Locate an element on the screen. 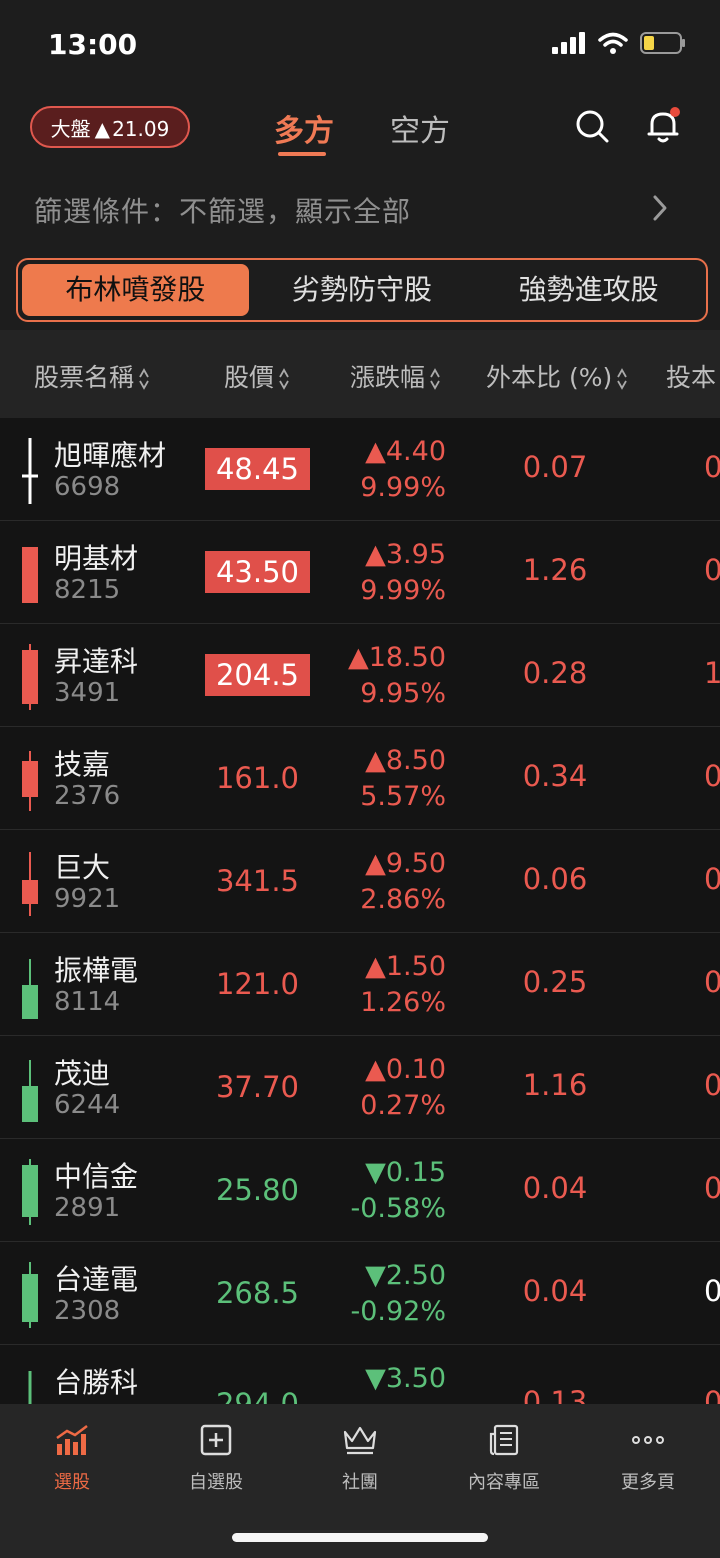 The height and width of the screenshot is (1558, 720). stock-code: 3491 is located at coordinates (87, 693).